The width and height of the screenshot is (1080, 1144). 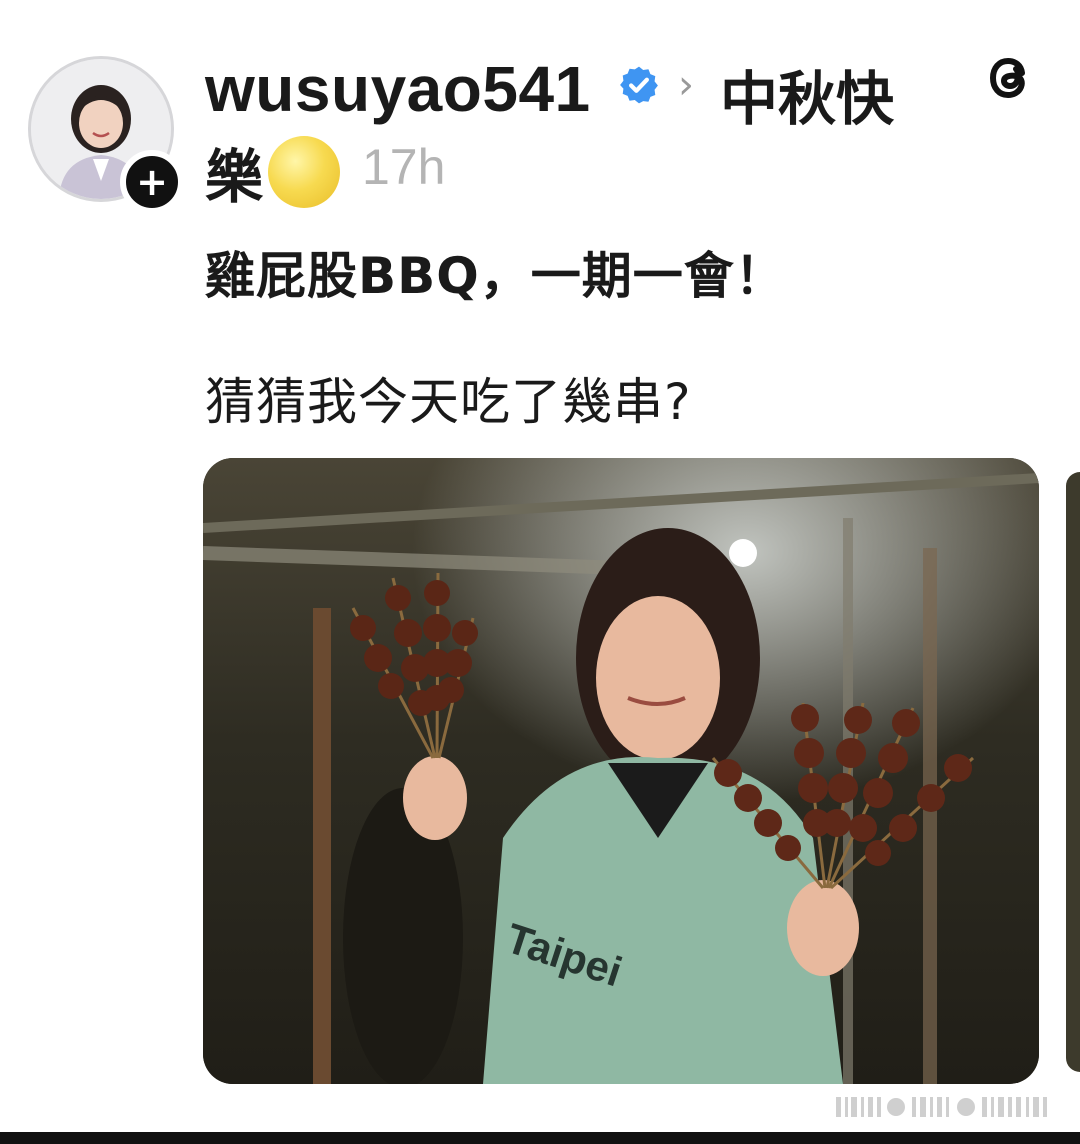 What do you see at coordinates (1008, 78) in the screenshot?
I see `threads-logo-icon` at bounding box center [1008, 78].